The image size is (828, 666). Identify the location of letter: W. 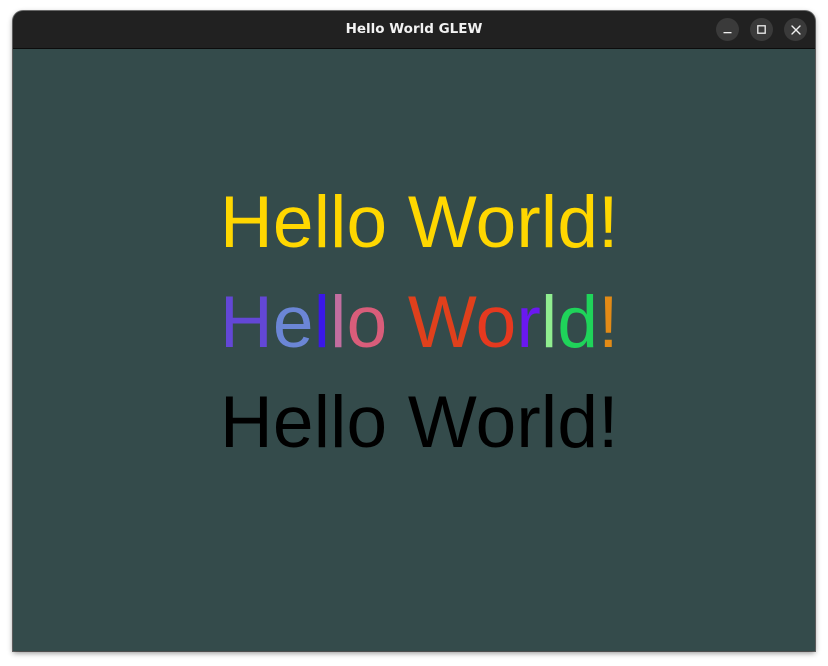
(441, 322).